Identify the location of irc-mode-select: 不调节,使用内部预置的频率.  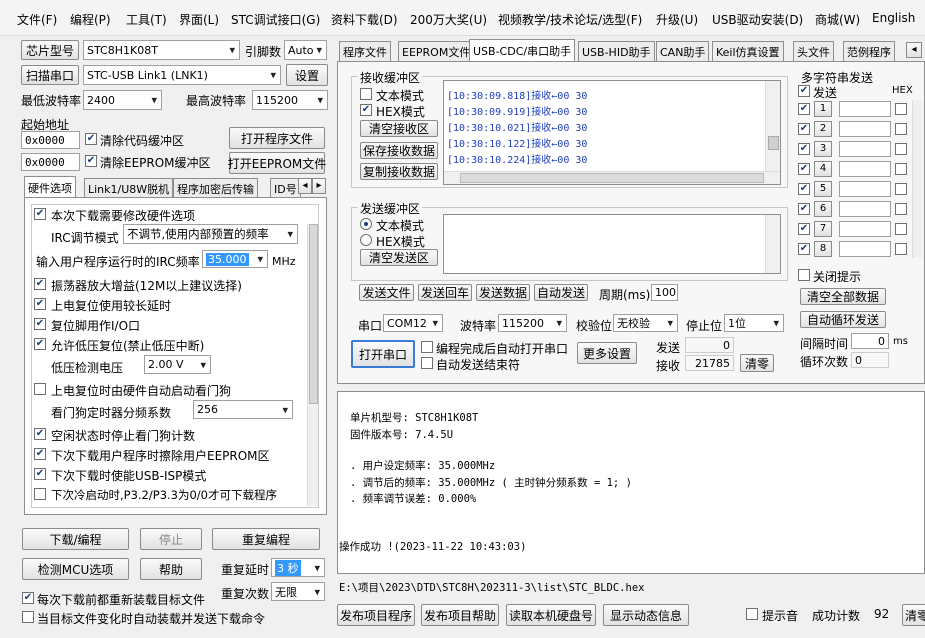
(210, 234).